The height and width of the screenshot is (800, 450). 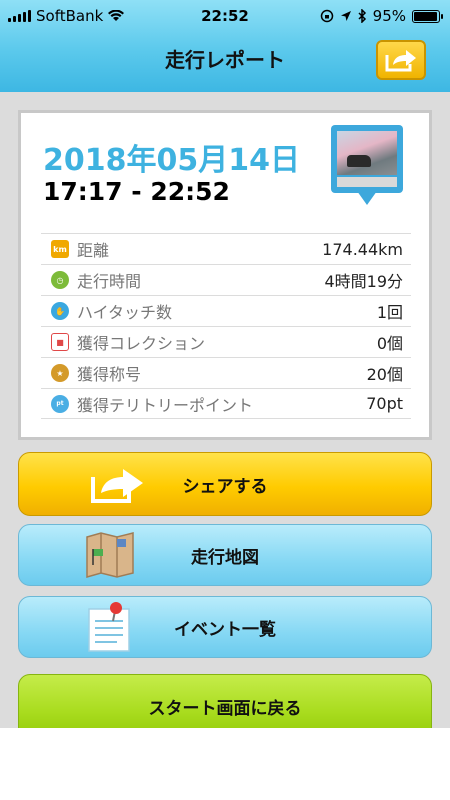 What do you see at coordinates (60, 342) in the screenshot?
I see `car-collection-icon: ■` at bounding box center [60, 342].